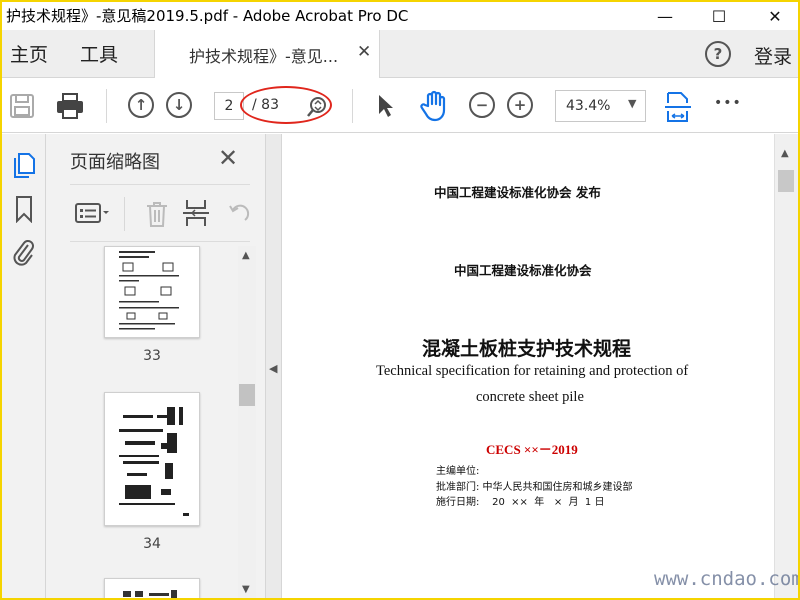 The height and width of the screenshot is (600, 800). Describe the element at coordinates (364, 52) in the screenshot. I see `tab-close-icon: ✕` at that location.